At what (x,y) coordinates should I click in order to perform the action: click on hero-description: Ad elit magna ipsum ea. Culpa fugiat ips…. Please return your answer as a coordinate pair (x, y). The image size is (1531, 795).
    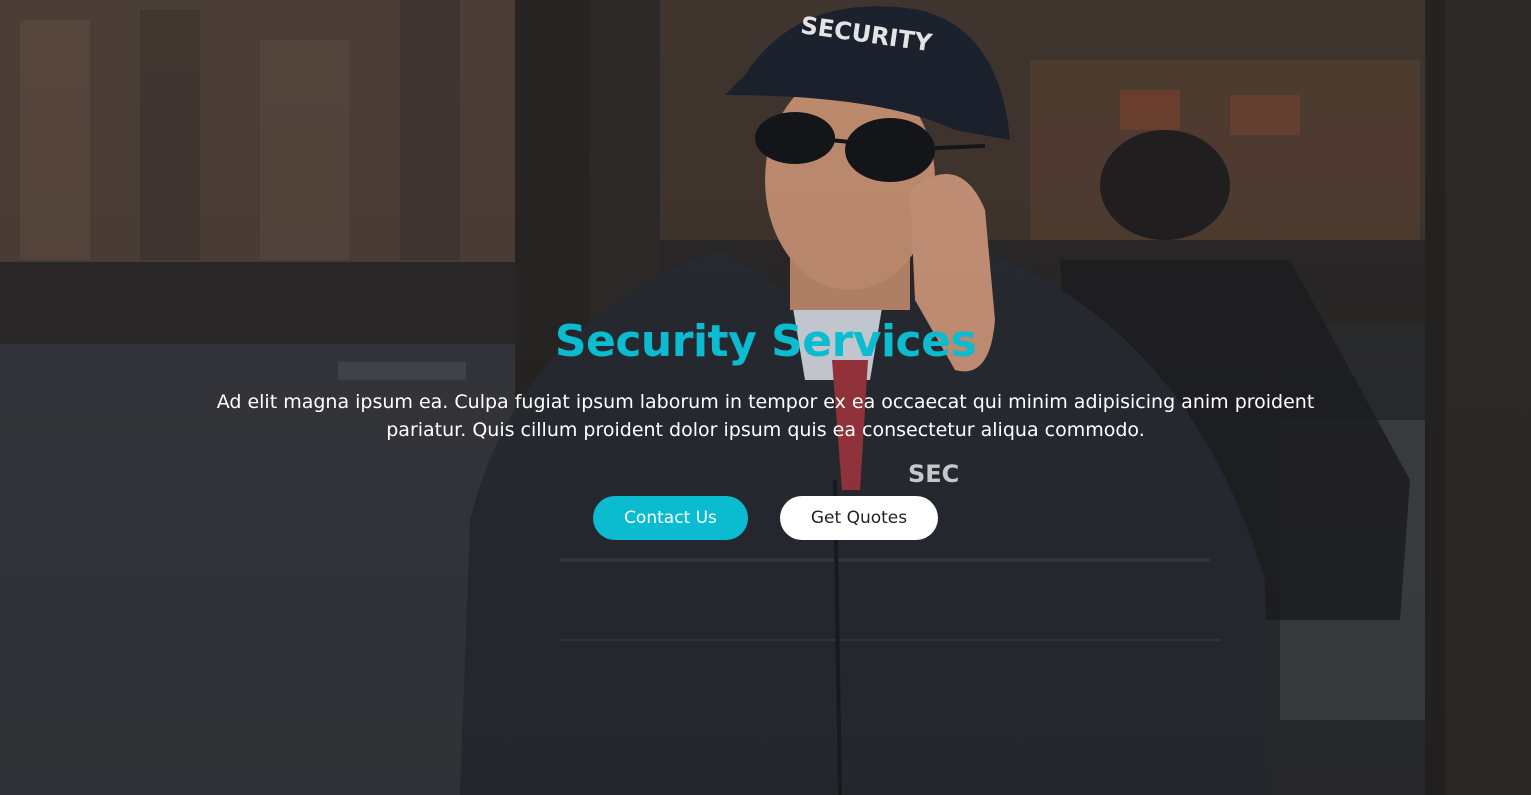
    Looking at the image, I should click on (765, 416).